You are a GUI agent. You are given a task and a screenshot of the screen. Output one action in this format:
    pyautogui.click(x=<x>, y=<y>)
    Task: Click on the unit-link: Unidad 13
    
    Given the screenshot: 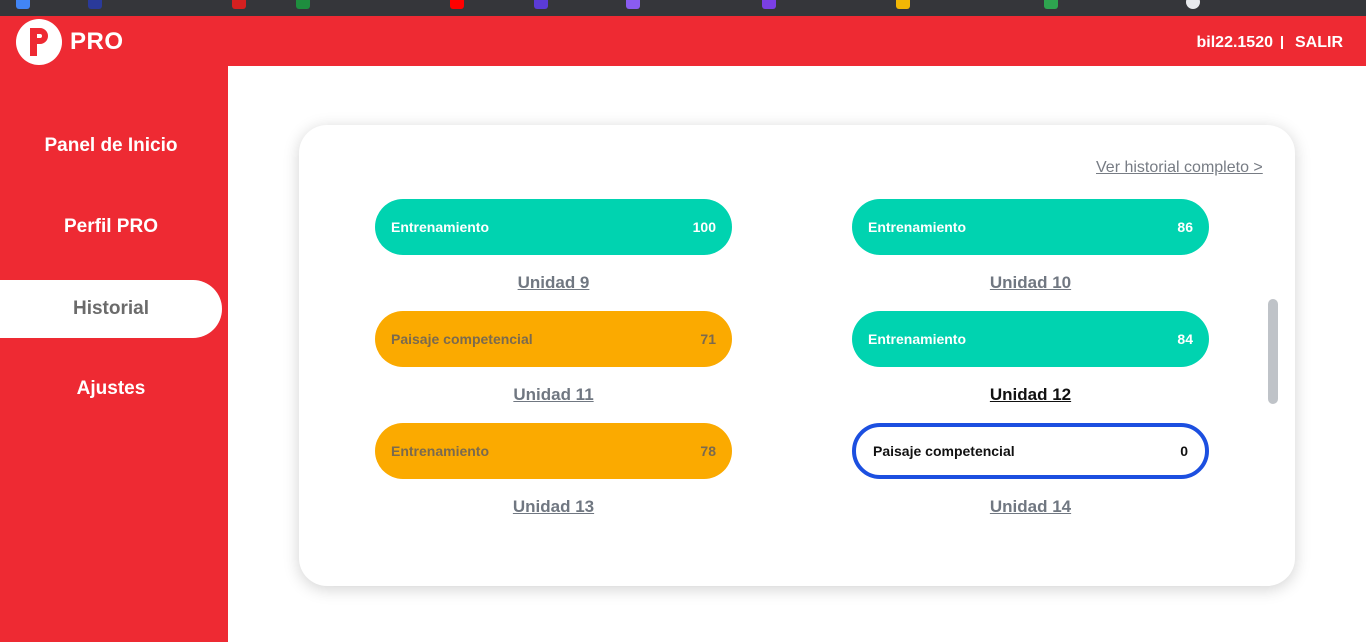 What is the action you would take?
    pyautogui.click(x=553, y=507)
    